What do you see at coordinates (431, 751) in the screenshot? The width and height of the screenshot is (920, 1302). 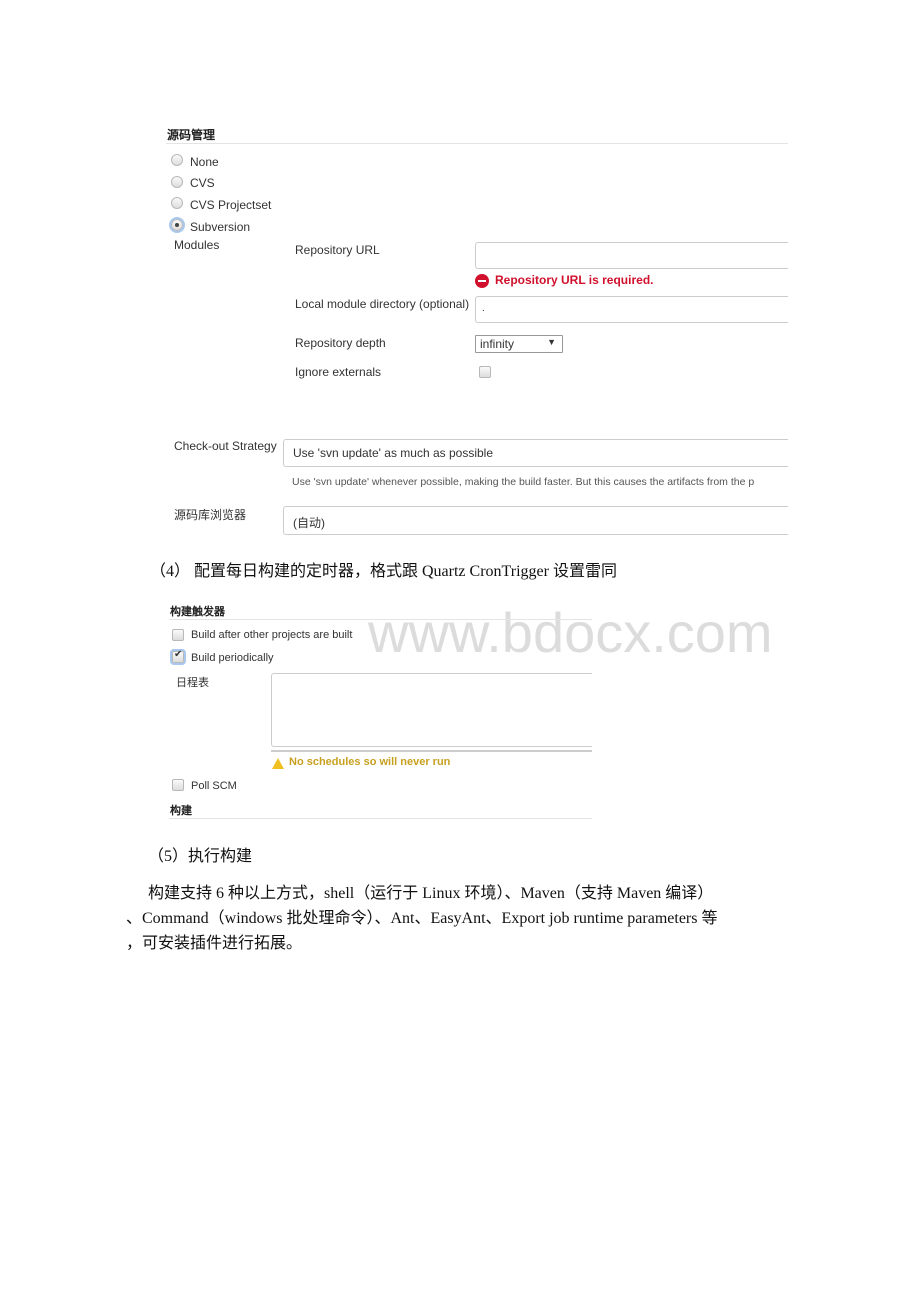 I see `textarea-resize-bar` at bounding box center [431, 751].